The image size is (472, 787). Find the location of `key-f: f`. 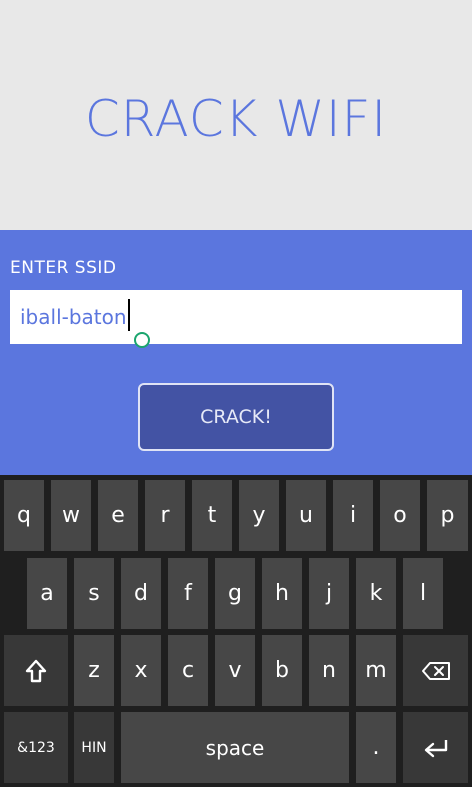

key-f: f is located at coordinates (188, 593).